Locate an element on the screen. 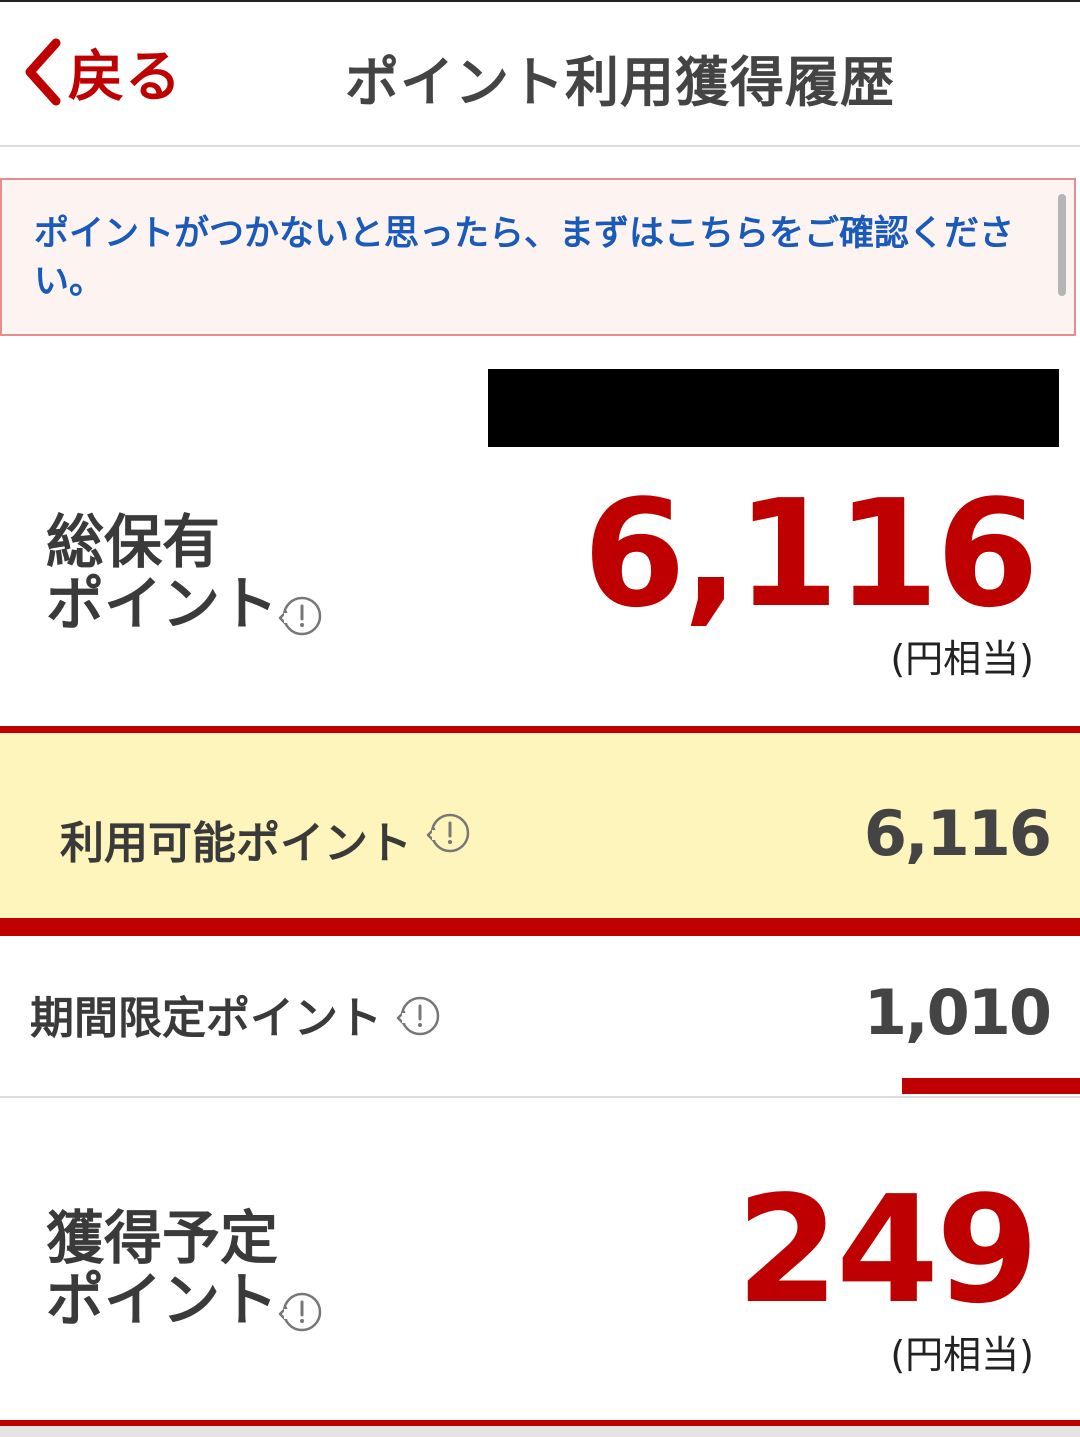  available-points-row: 利用可能ポイント 6,116 is located at coordinates (540, 831).